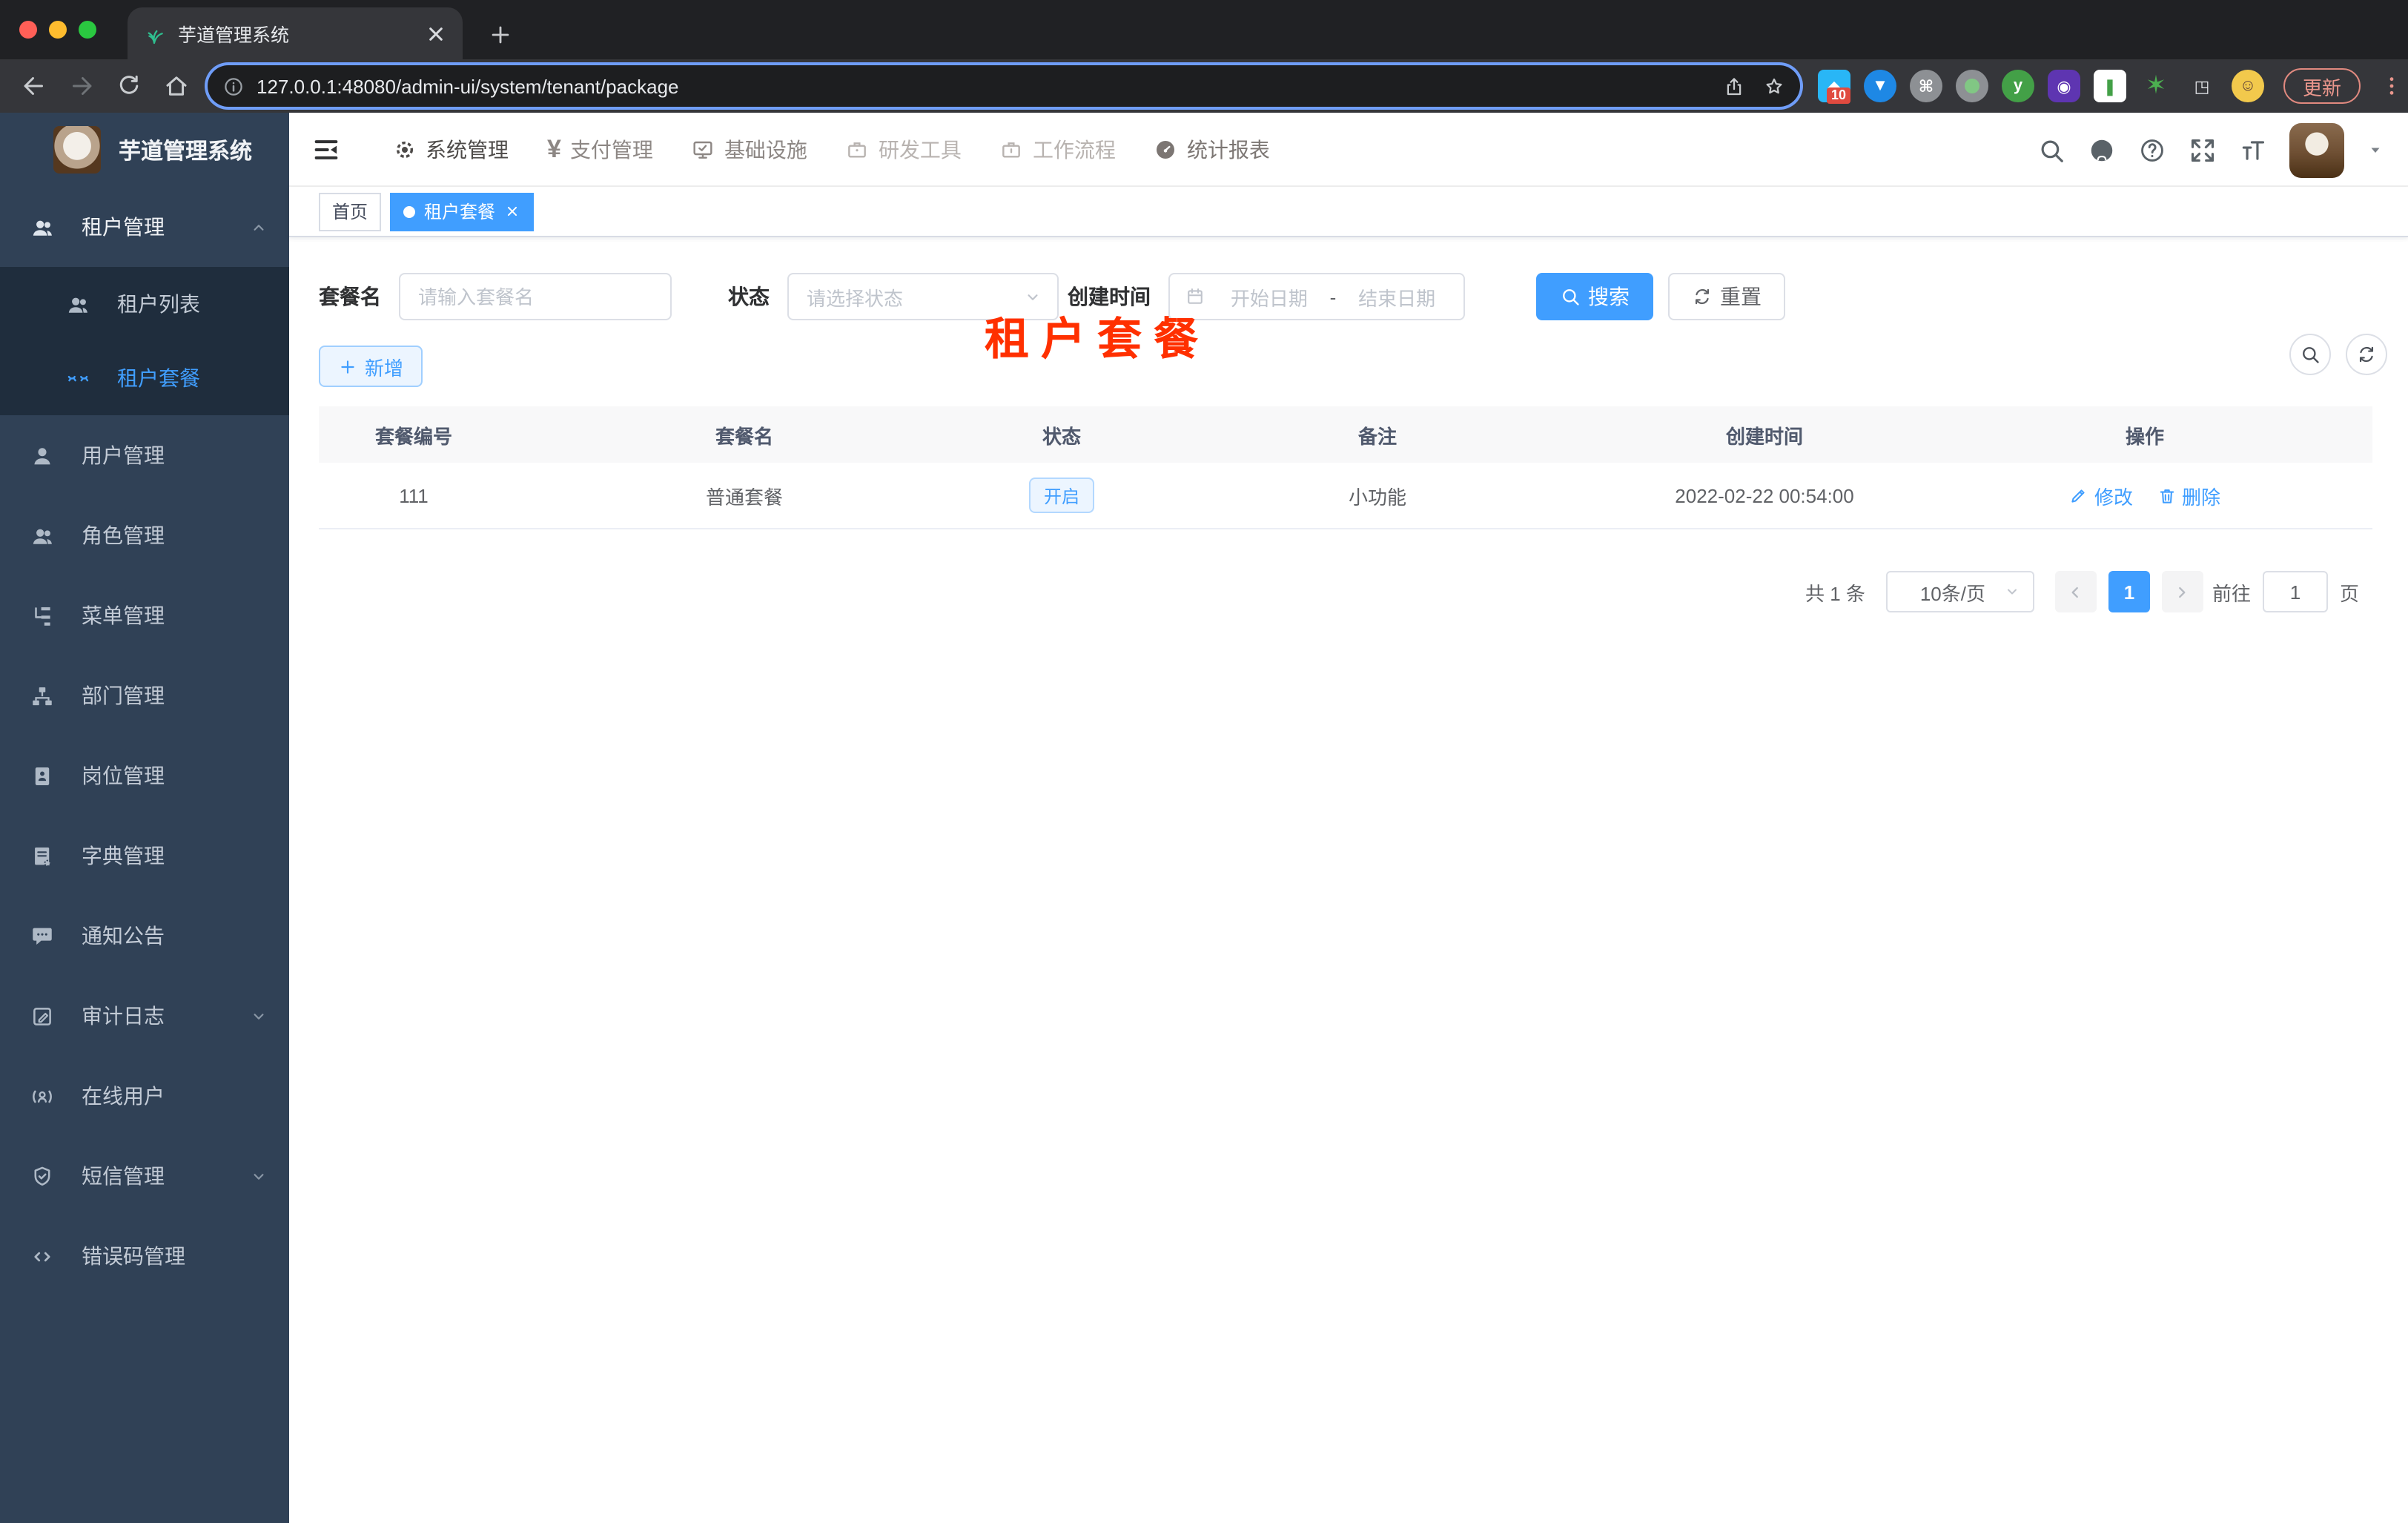 The width and height of the screenshot is (2408, 1523). Describe the element at coordinates (749, 149) in the screenshot. I see `top-menu-infra: 基础设施` at that location.